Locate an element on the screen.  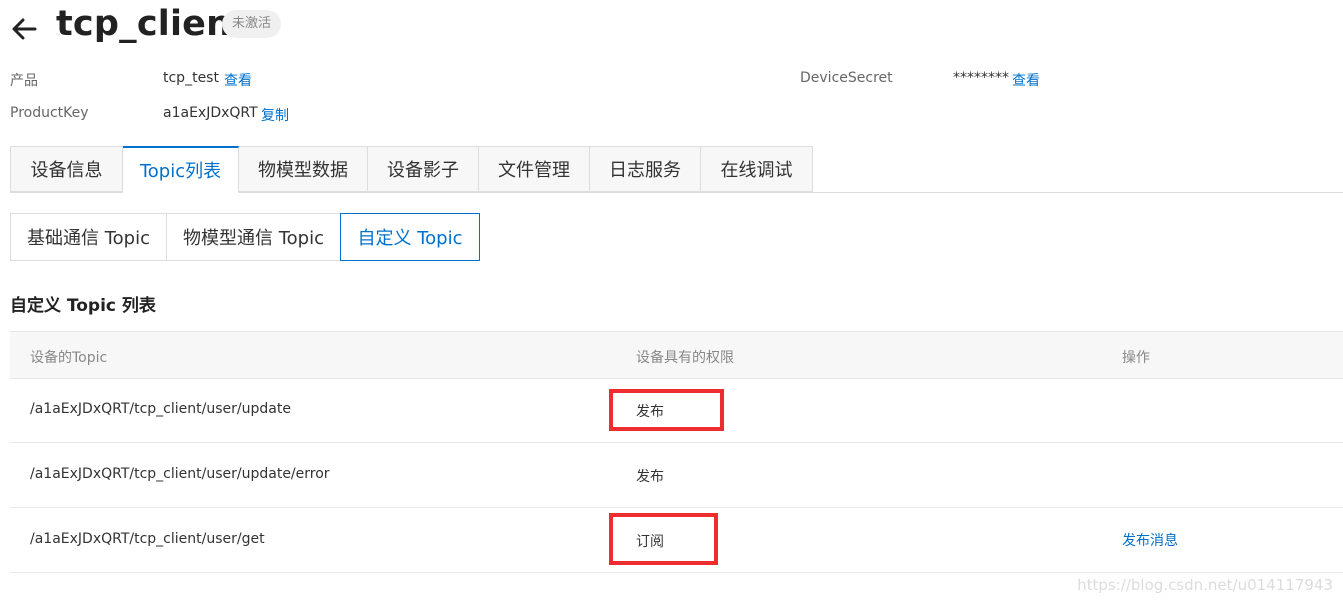
subtab-custom-topic: 自定义 Topic is located at coordinates (410, 237).